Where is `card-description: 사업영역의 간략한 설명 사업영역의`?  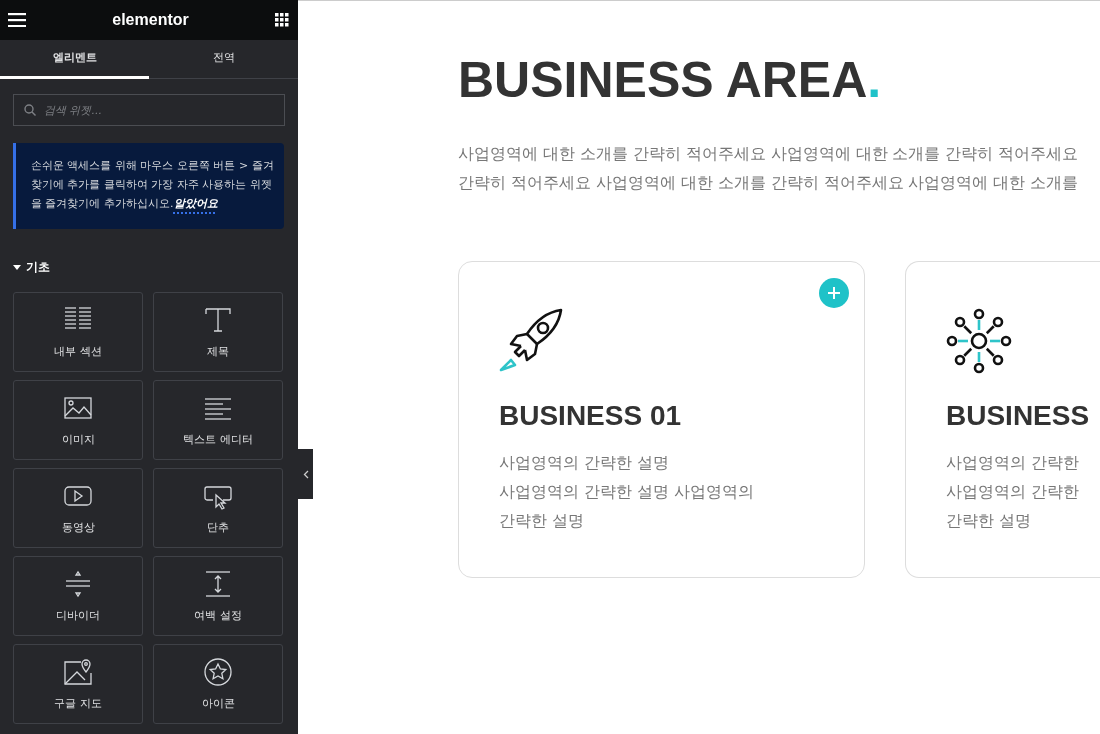 card-description: 사업영역의 간략한 설명 사업영역의 is located at coordinates (627, 492).